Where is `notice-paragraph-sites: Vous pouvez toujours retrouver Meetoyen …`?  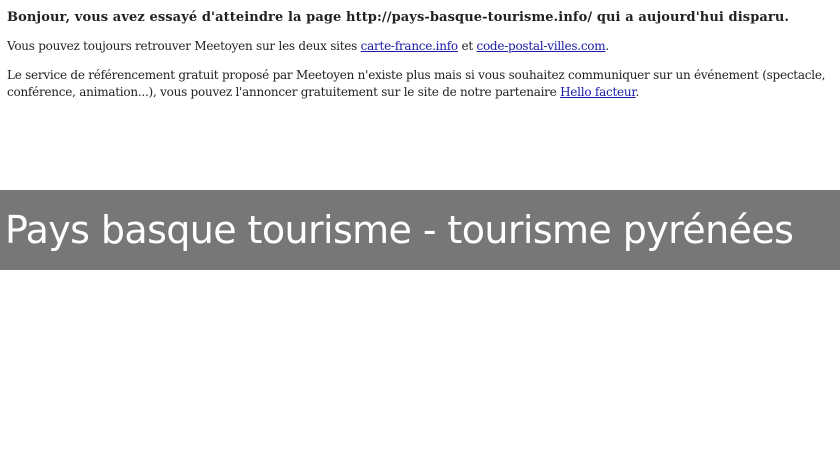
notice-paragraph-sites: Vous pouvez toujours retrouver Meetoyen … is located at coordinates (420, 46).